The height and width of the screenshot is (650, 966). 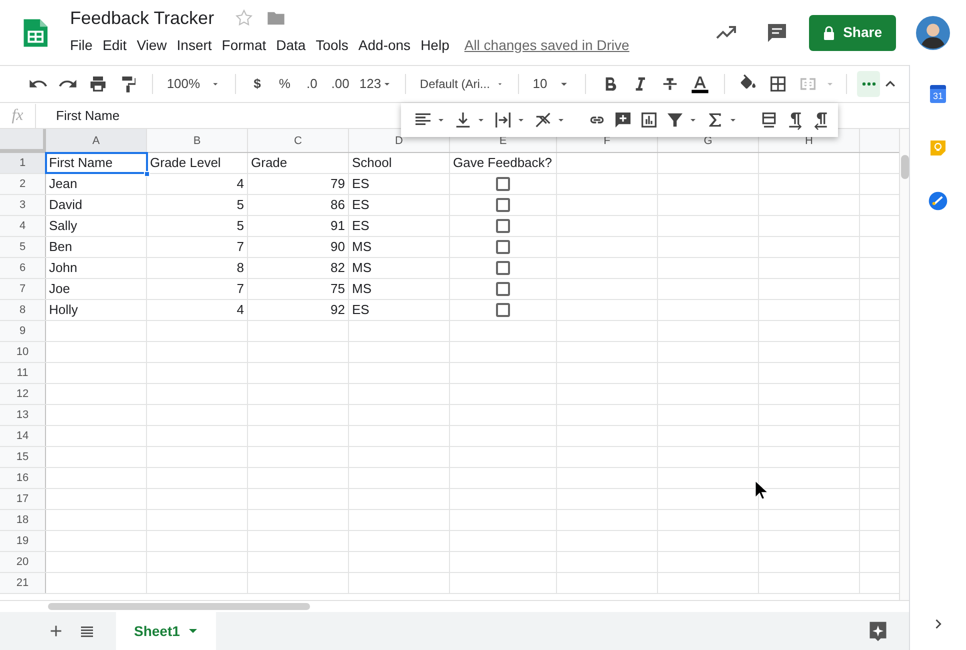 What do you see at coordinates (23, 436) in the screenshot?
I see `row-header: 14` at bounding box center [23, 436].